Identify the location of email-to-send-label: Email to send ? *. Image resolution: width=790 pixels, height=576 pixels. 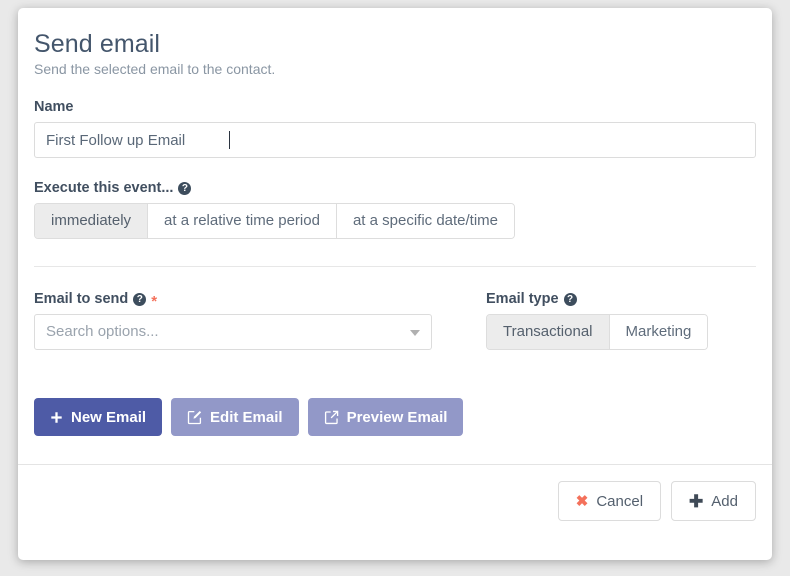
(251, 300).